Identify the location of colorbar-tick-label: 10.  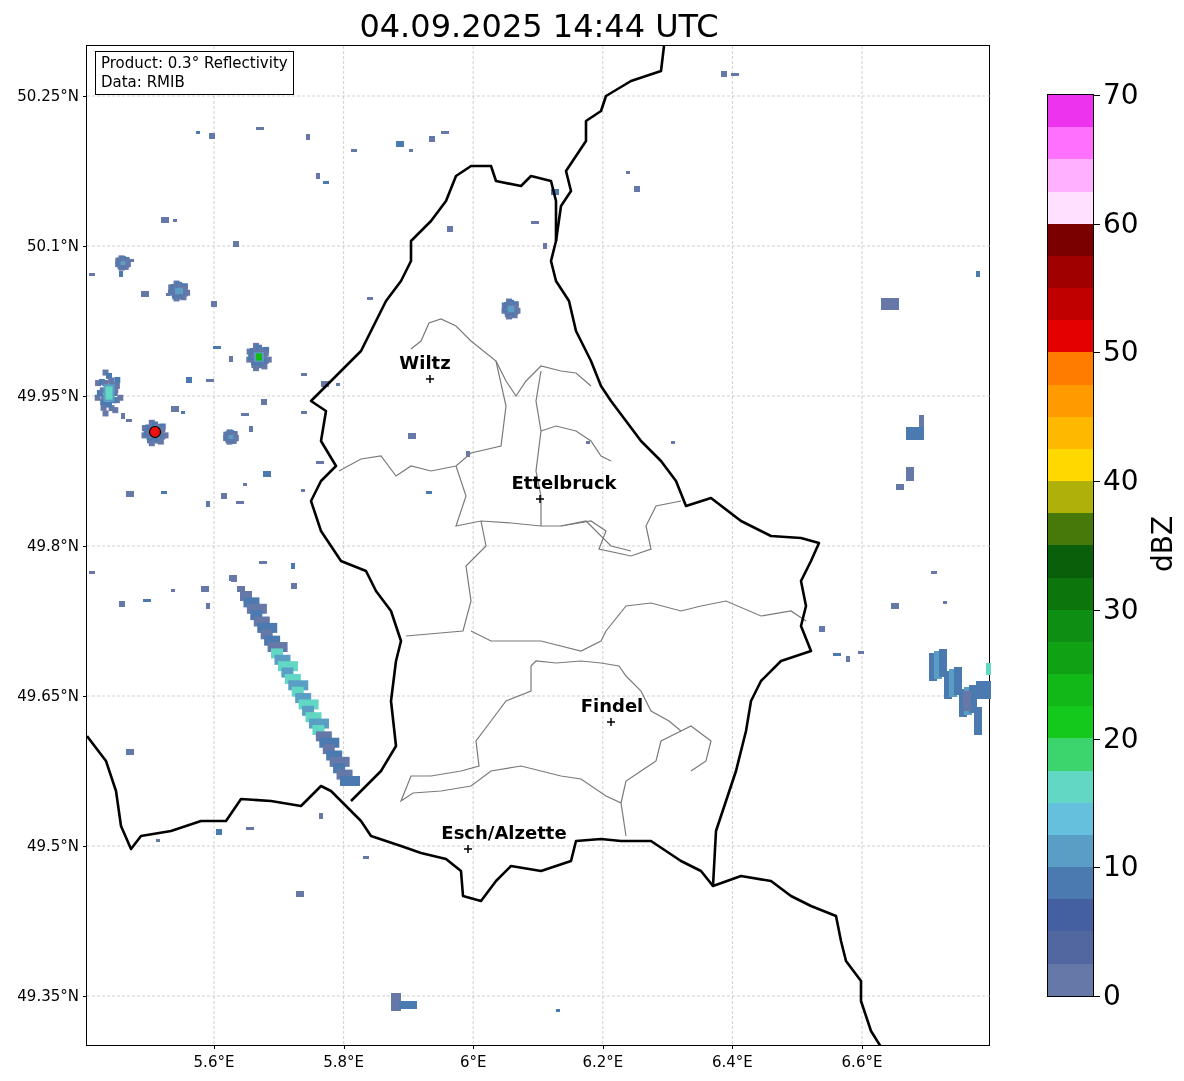
(1121, 867).